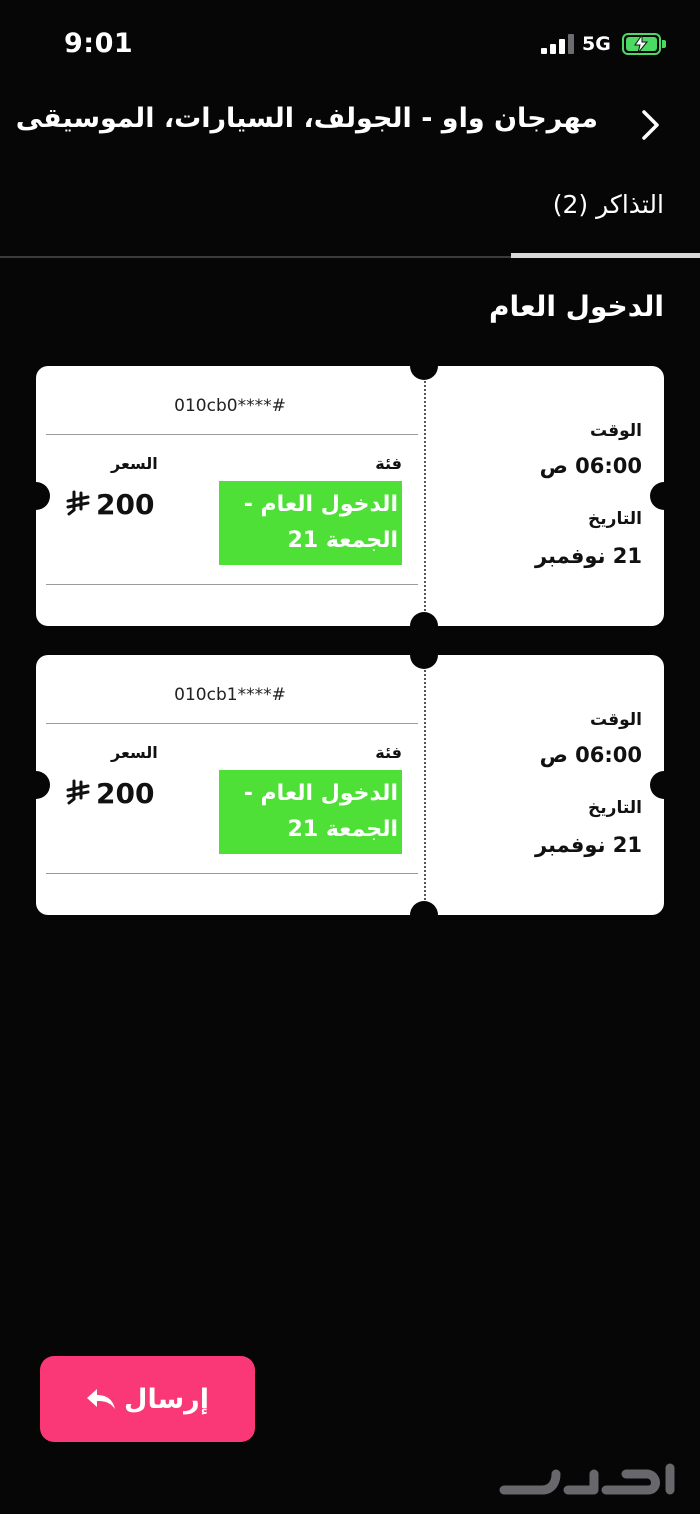  I want to click on event-title: مهرجان واو - الجولف، السيارات، الموسيقى, so click(306, 118).